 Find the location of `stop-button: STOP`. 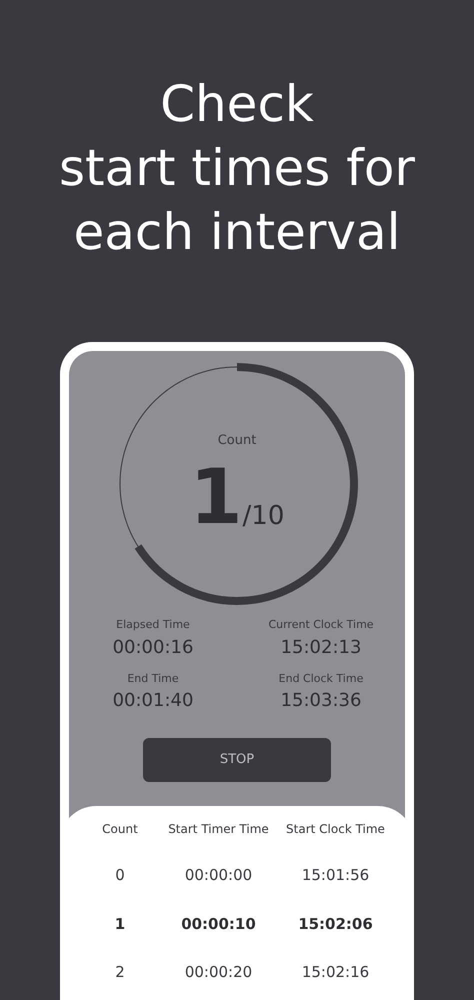

stop-button: STOP is located at coordinates (237, 760).